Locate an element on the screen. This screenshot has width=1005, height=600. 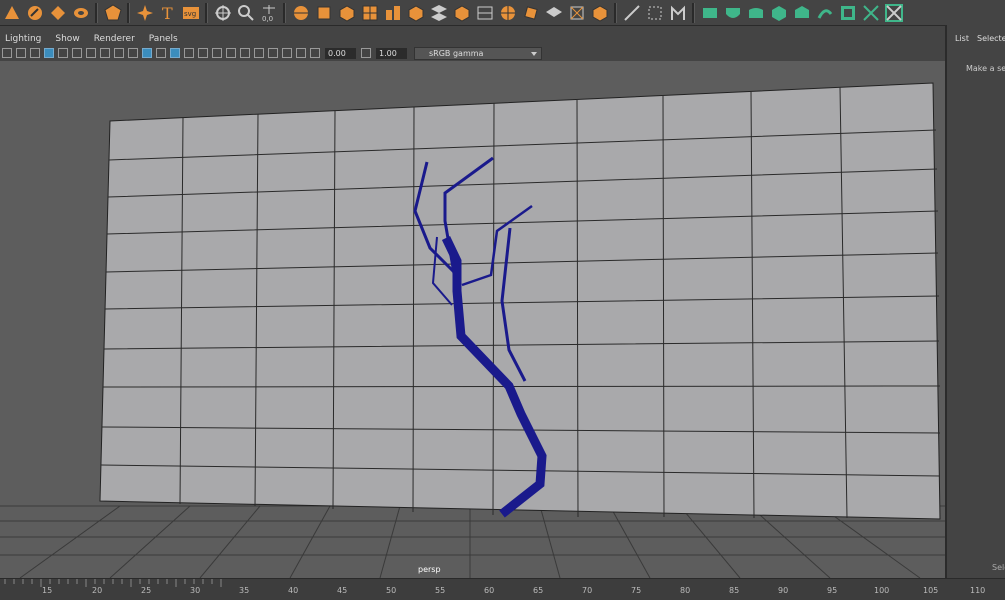
timeline-tick: 50 is located at coordinates (391, 590).